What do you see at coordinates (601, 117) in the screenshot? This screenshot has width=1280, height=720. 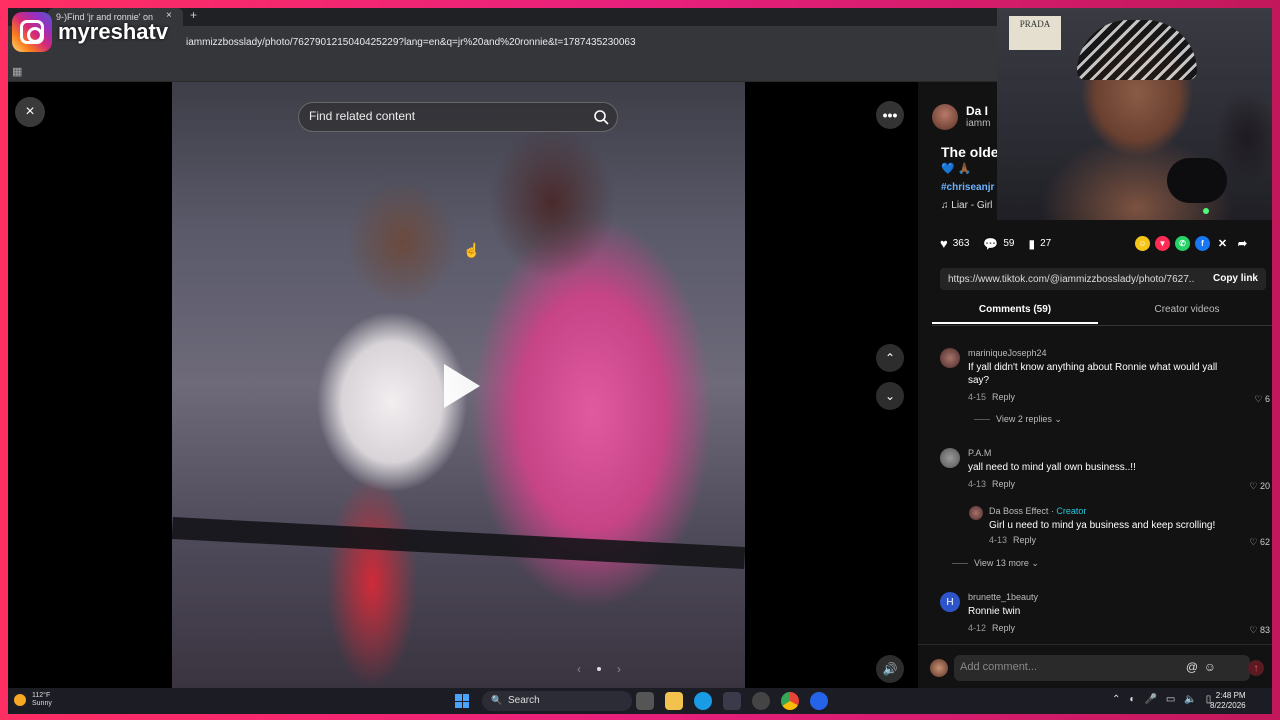 I see `search-icon` at bounding box center [601, 117].